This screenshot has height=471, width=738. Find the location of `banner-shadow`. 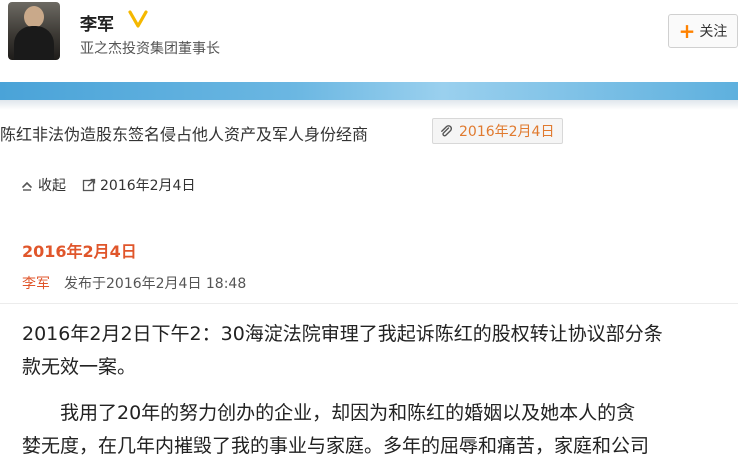

banner-shadow is located at coordinates (369, 105).